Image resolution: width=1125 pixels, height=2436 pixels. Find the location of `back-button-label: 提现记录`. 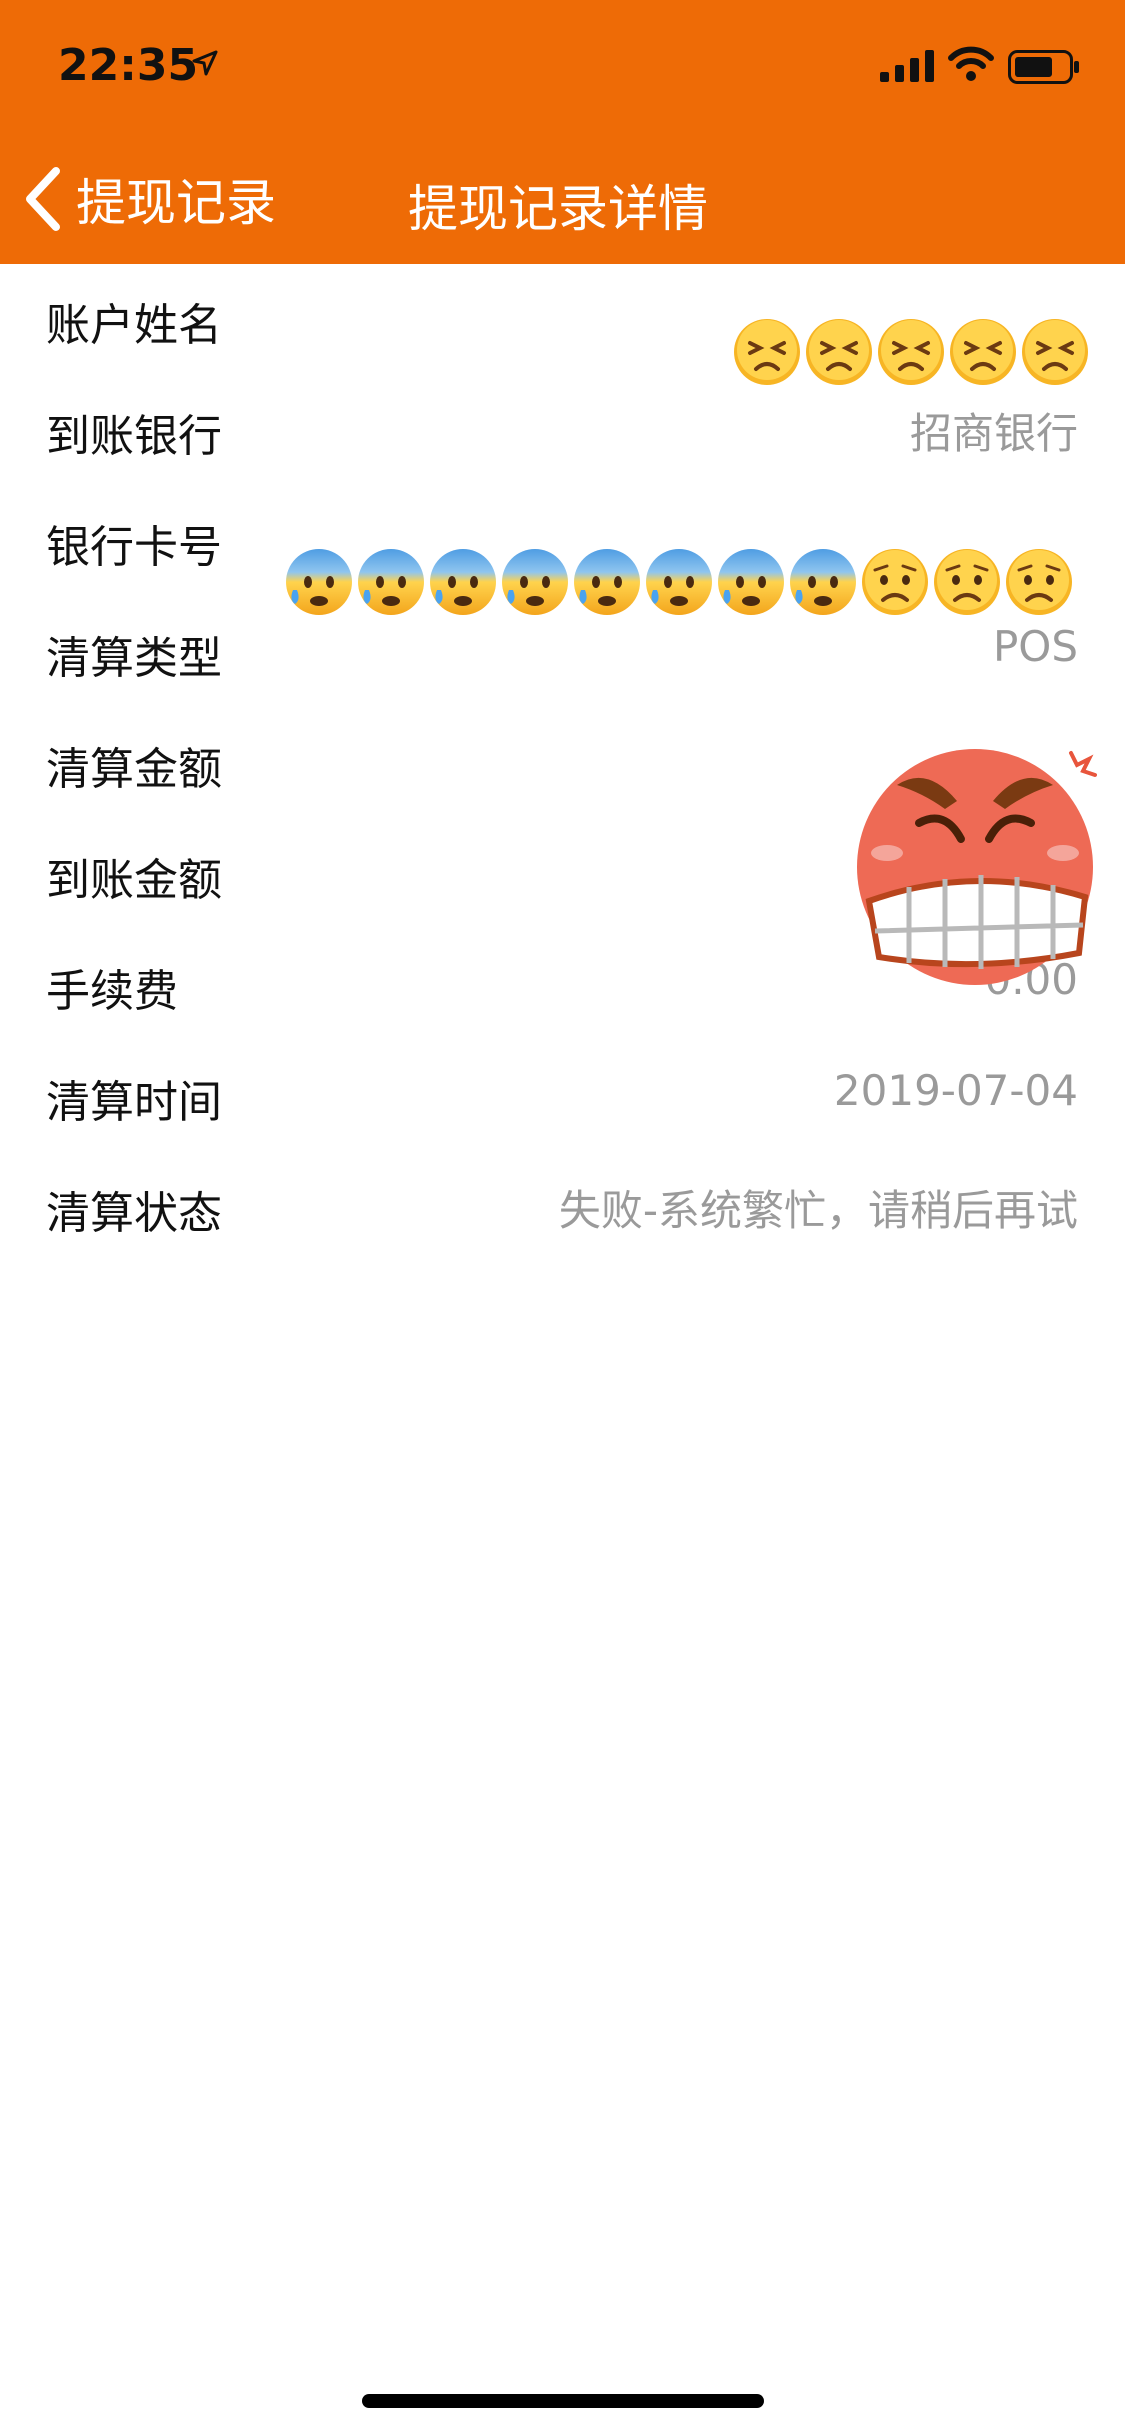

back-button-label: 提现记录 is located at coordinates (176, 203).